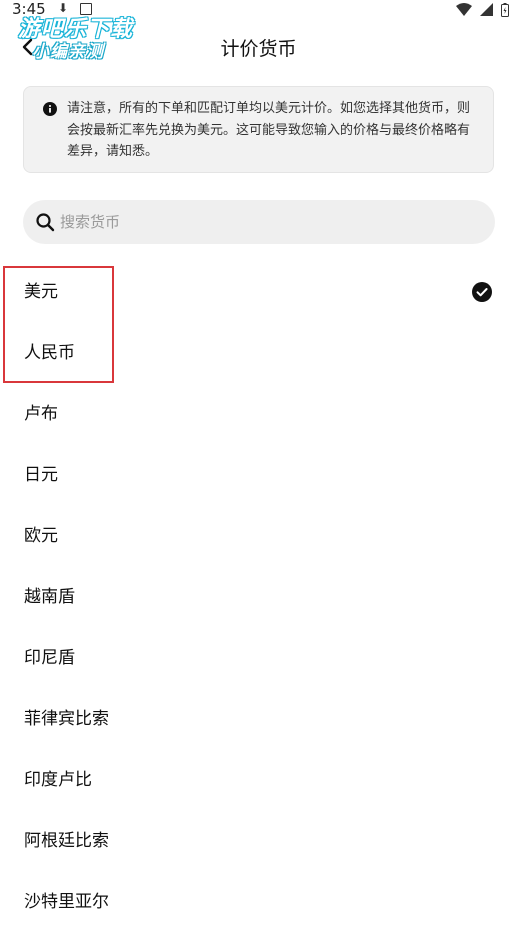 The width and height of the screenshot is (517, 925). Describe the element at coordinates (258, 898) in the screenshot. I see `currency-item-sar: 沙特里亚尔` at that location.